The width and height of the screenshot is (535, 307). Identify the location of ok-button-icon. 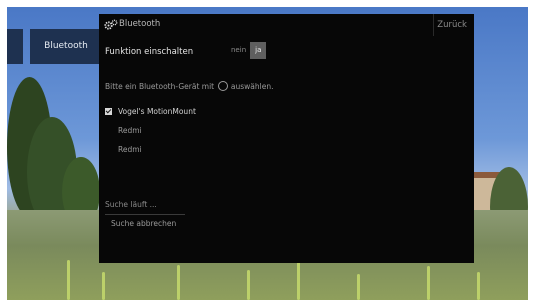
(222, 86).